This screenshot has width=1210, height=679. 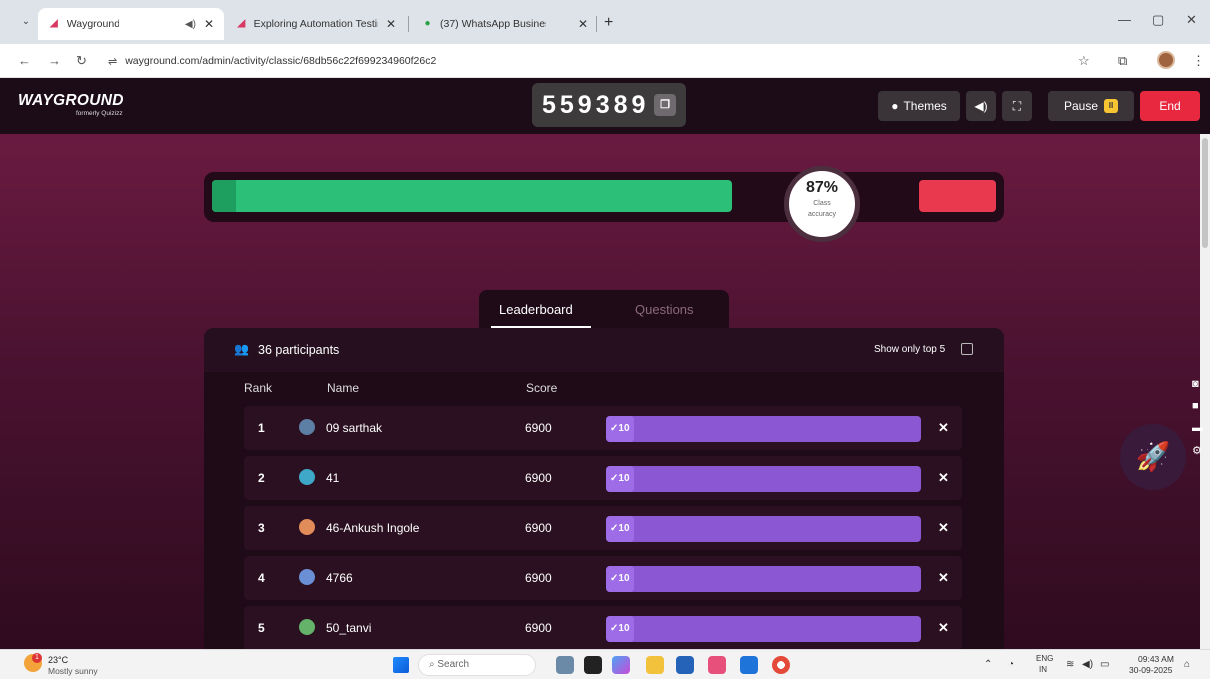 What do you see at coordinates (131, 24) in the screenshot?
I see `tab-wayground: ◢ Wayground ◀) ✕` at bounding box center [131, 24].